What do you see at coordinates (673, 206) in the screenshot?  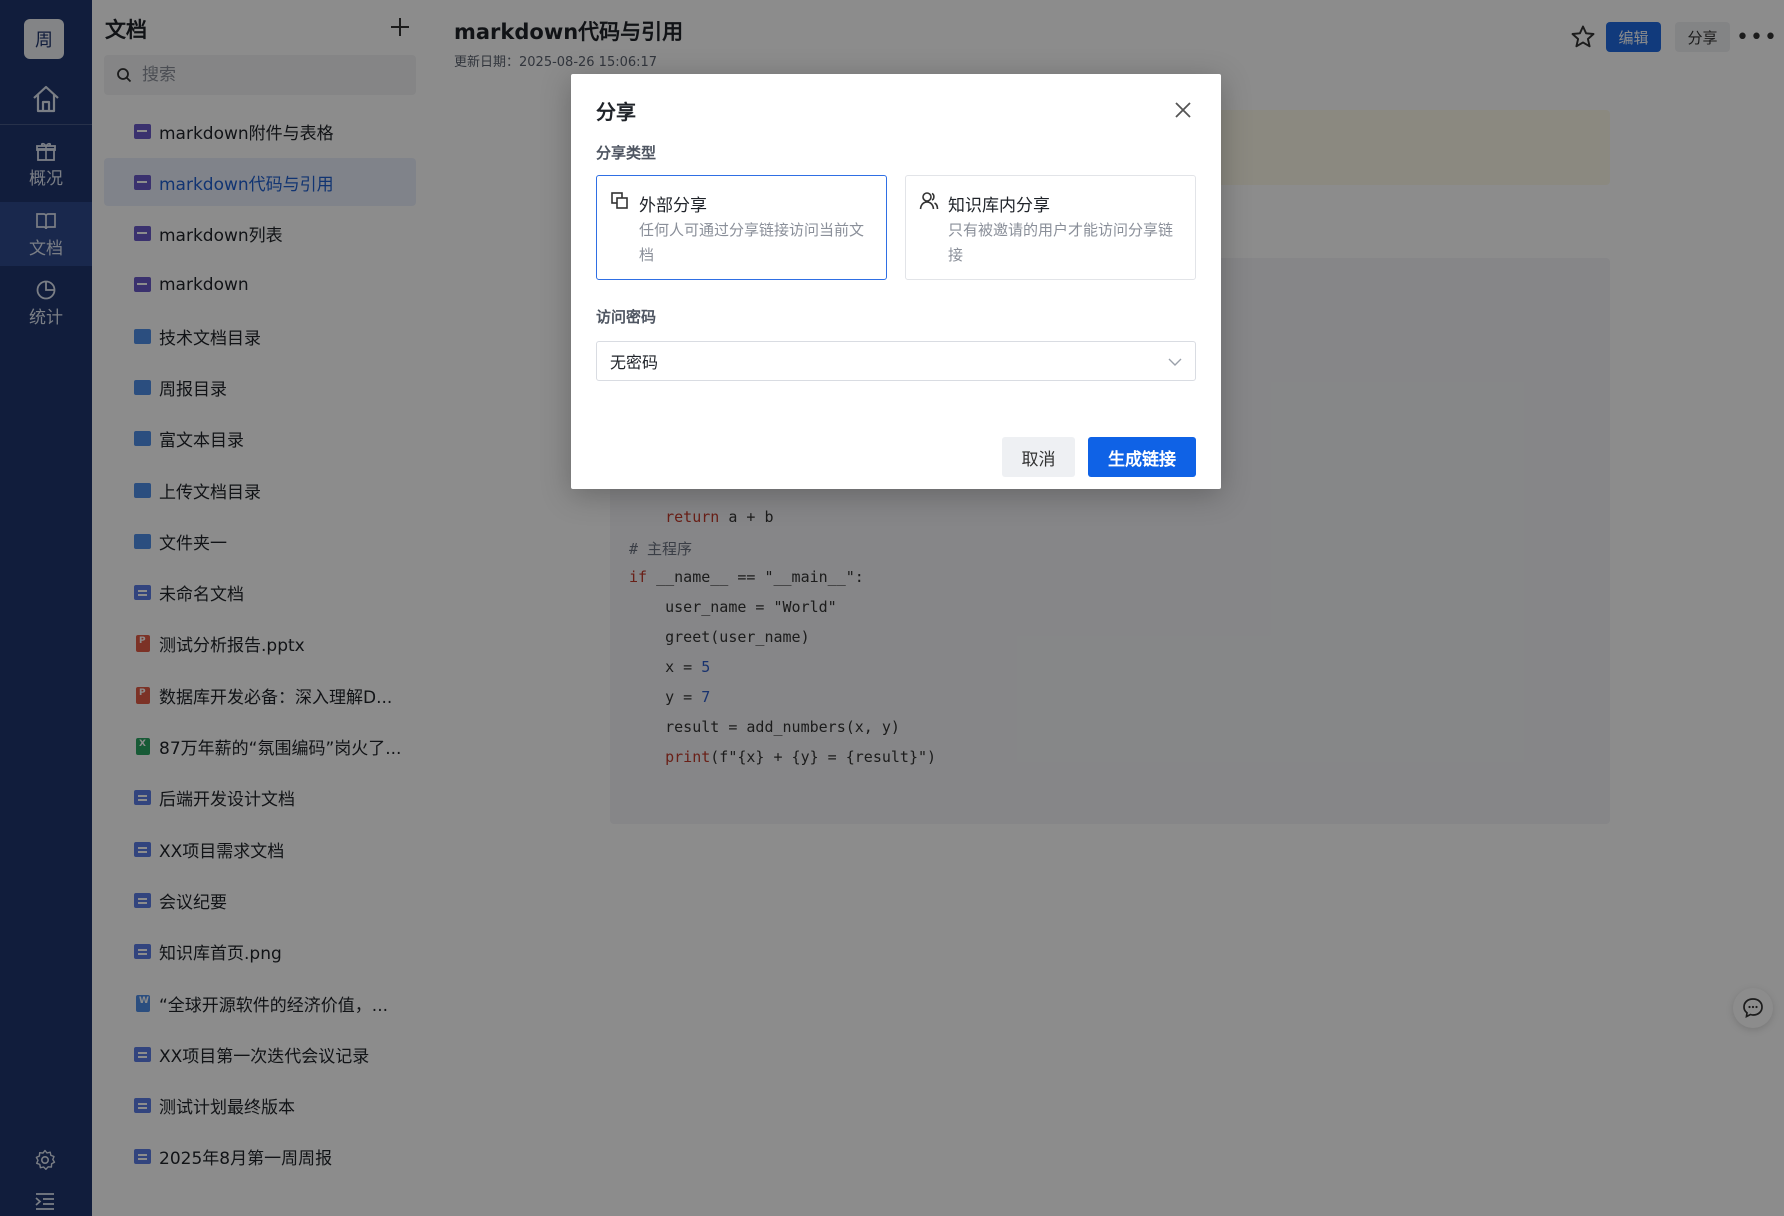 I see `option-title: 外部分享` at bounding box center [673, 206].